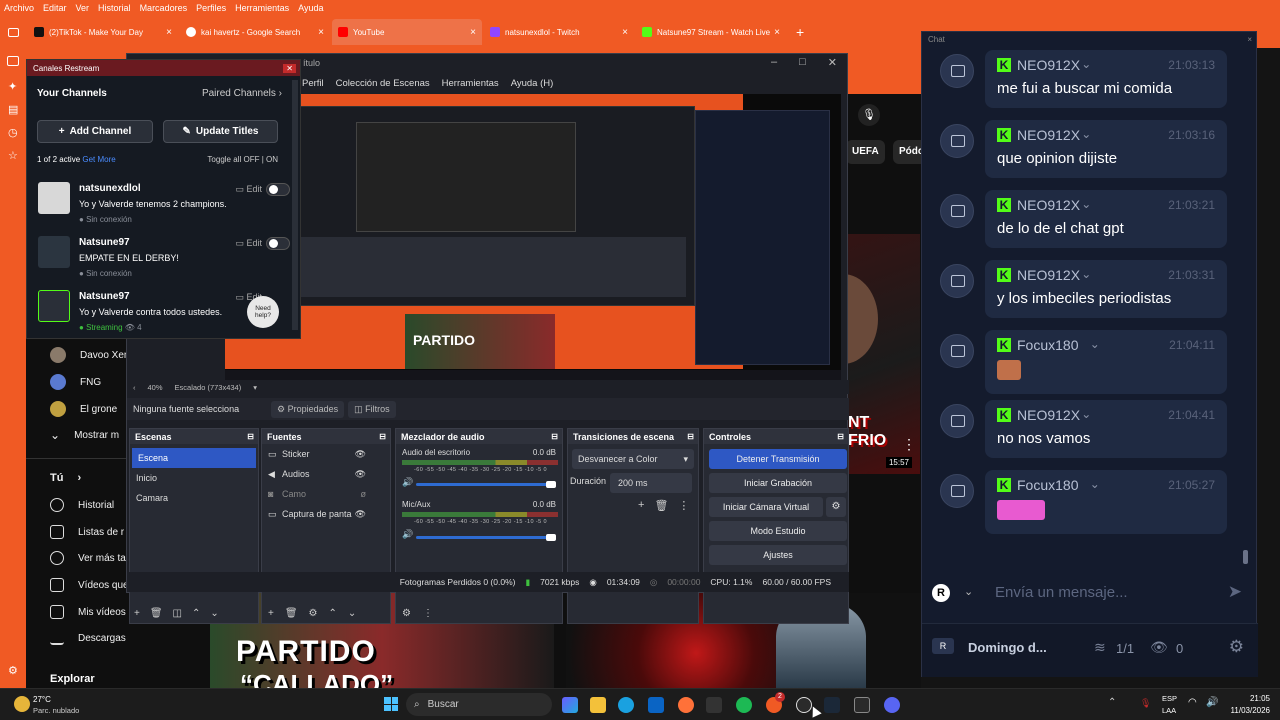 This screenshot has height=720, width=1280. Describe the element at coordinates (177, 613) in the screenshot. I see `filter-icon: ◫` at that location.